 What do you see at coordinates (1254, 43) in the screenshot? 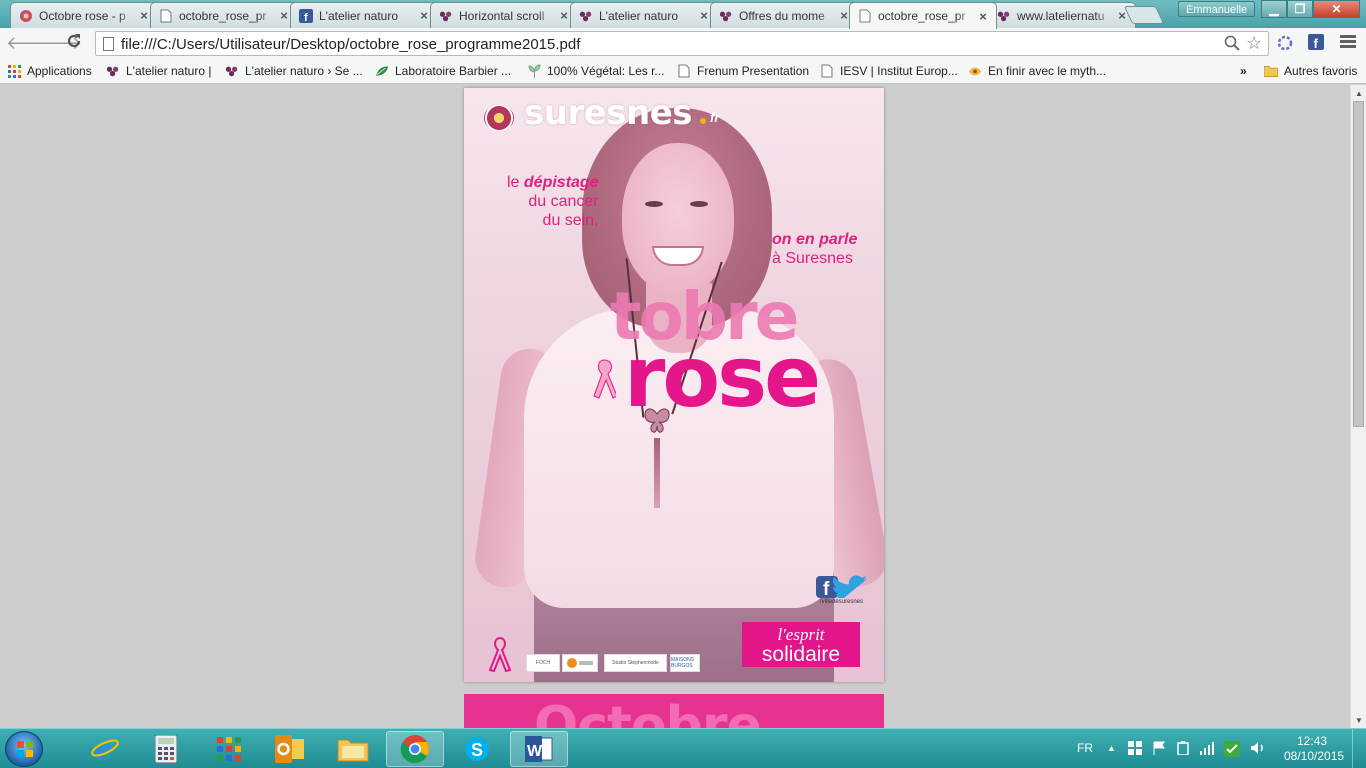
I see `star-icon: ☆` at bounding box center [1254, 43].